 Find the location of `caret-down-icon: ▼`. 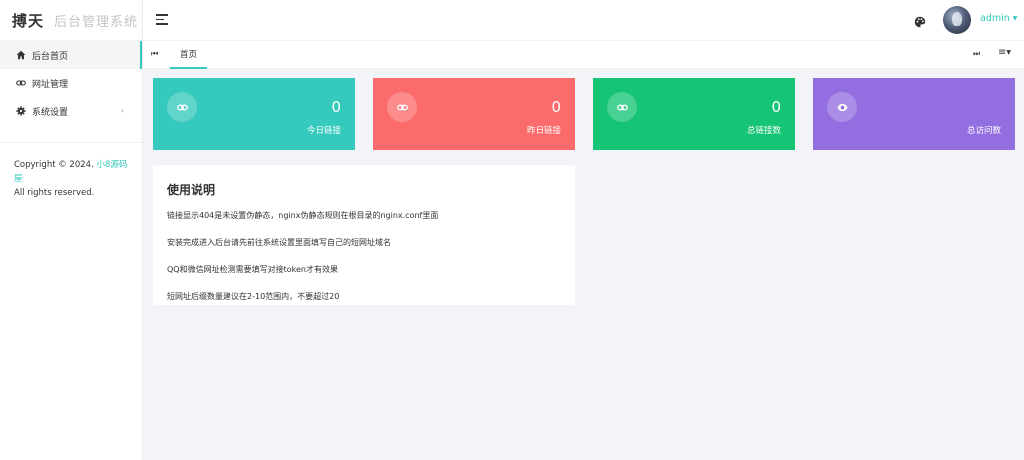

caret-down-icon: ▼ is located at coordinates (1015, 18).